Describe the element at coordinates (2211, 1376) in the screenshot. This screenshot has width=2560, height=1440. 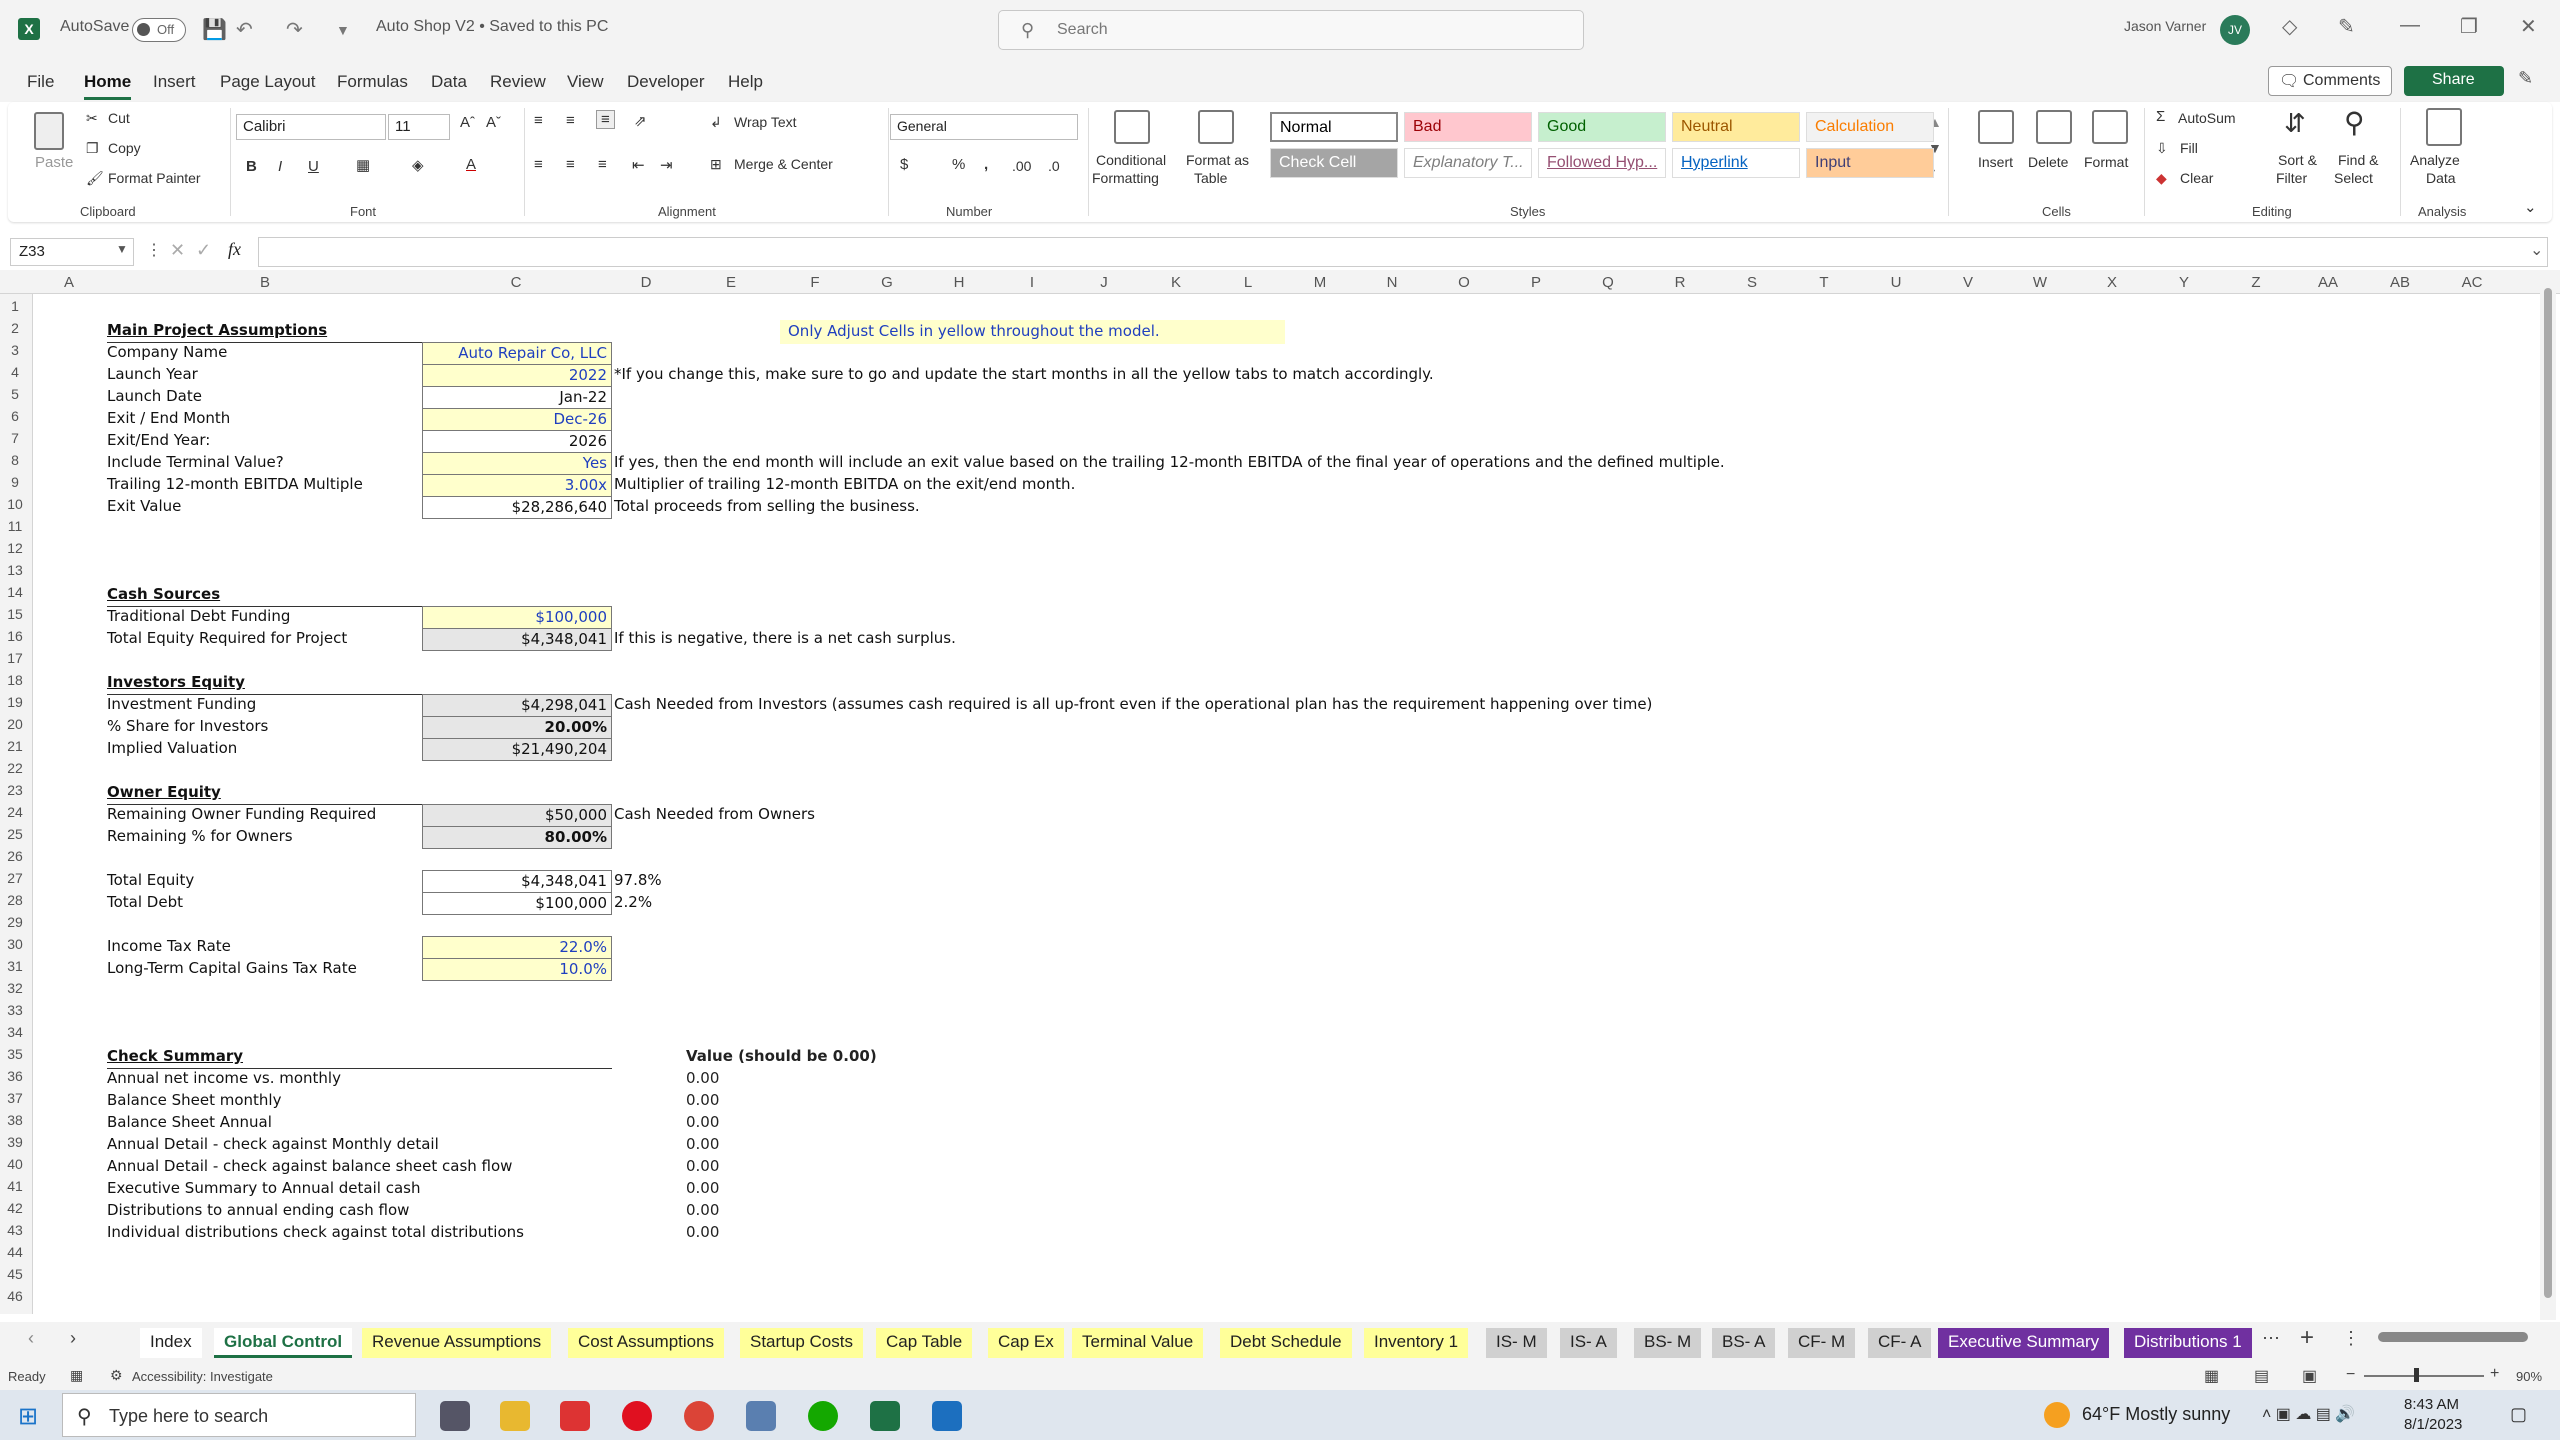
I see `normal-view-icon: ▦` at that location.